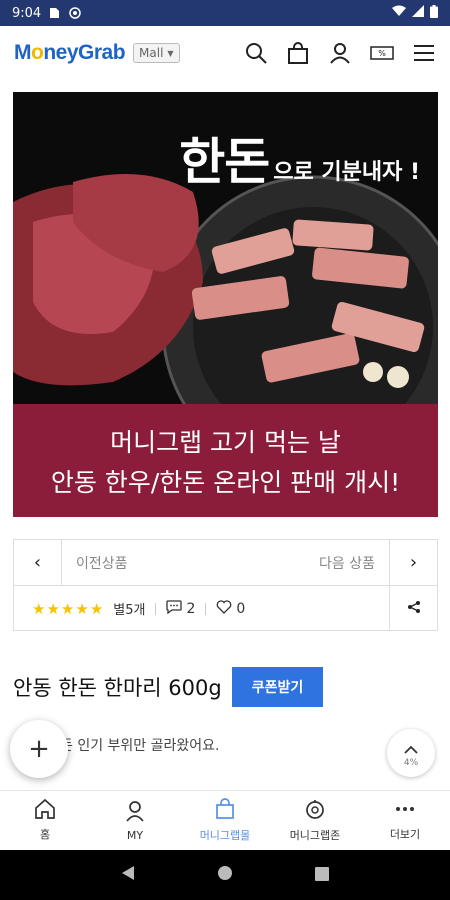  Describe the element at coordinates (170, 53) in the screenshot. I see `chevron-down-icon: ▼` at that location.